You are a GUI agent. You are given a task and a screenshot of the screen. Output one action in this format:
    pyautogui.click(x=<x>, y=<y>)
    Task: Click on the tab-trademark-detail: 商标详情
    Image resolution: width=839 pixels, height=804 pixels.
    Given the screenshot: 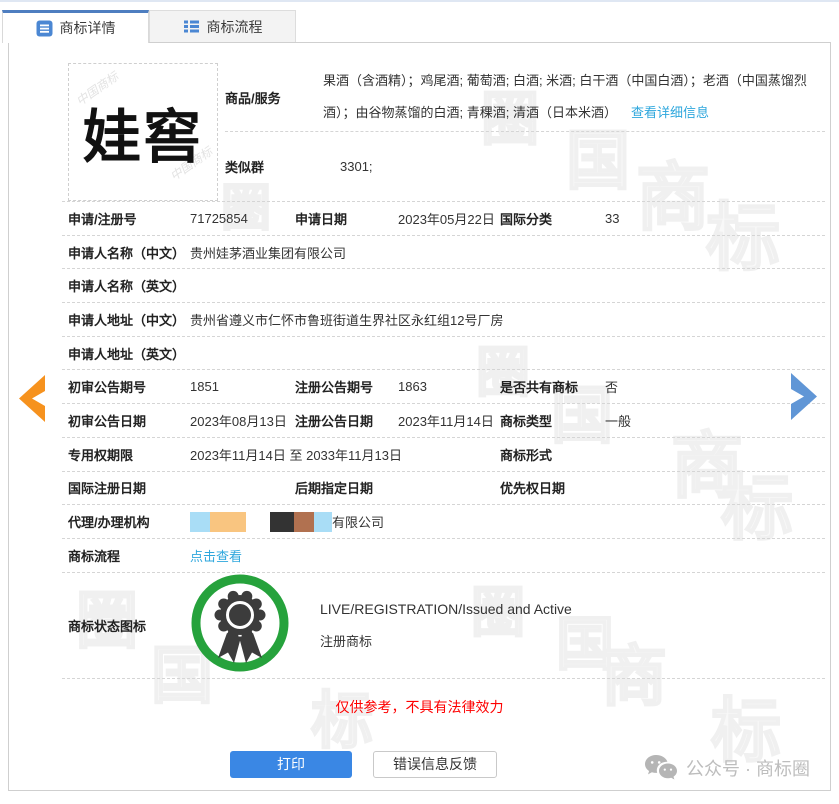 What is the action you would take?
    pyautogui.click(x=75, y=26)
    